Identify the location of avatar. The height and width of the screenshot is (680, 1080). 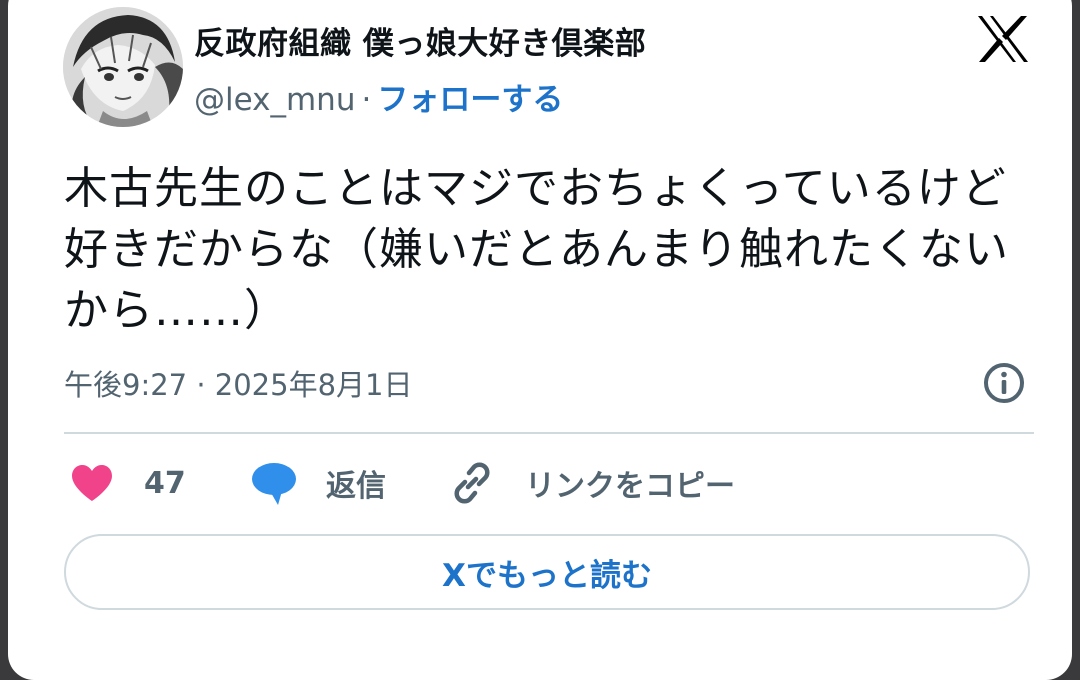
(123, 67).